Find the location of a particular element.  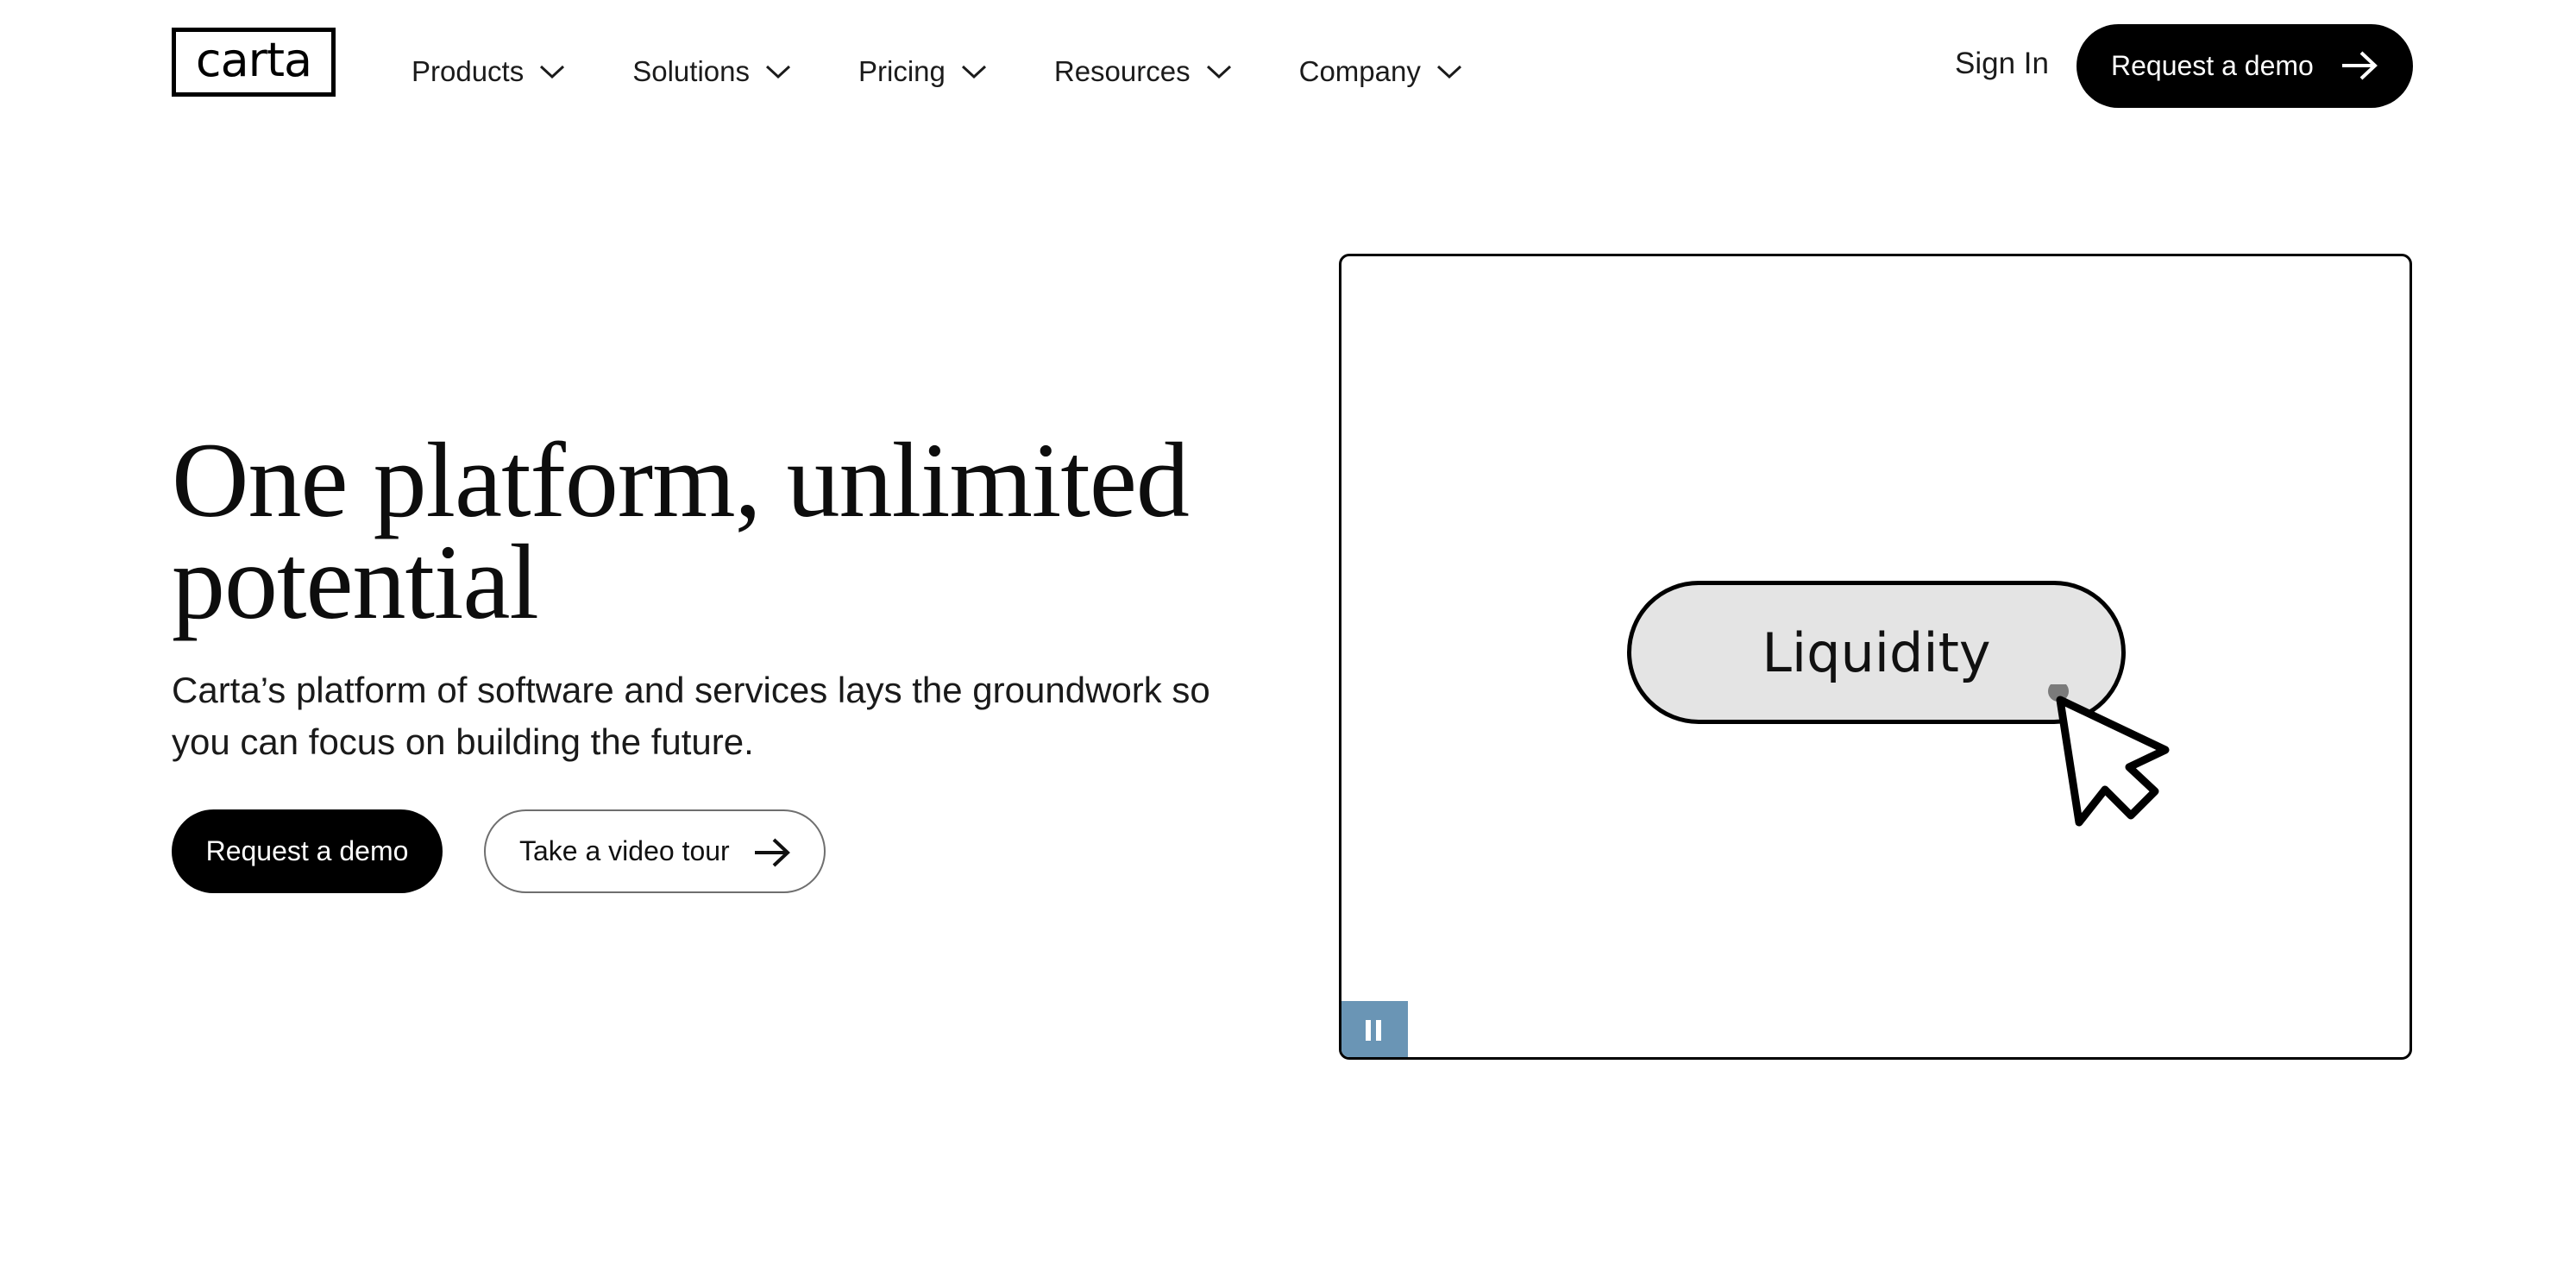

nav-item-label: Resources is located at coordinates (1122, 71).